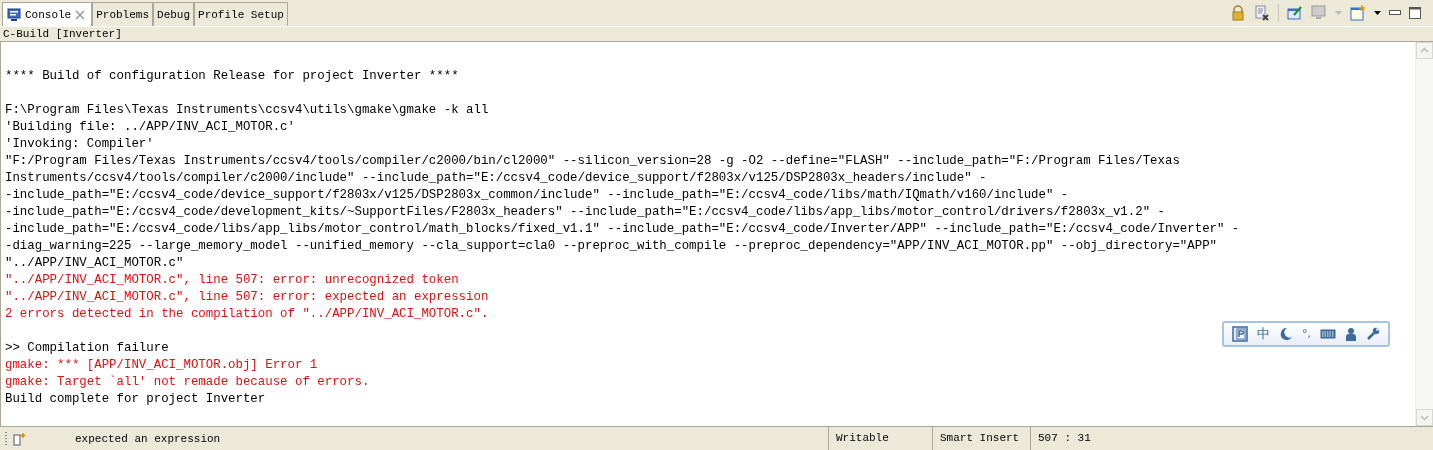 This screenshot has width=1433, height=450. I want to click on new-window-icon, so click(1358, 13).